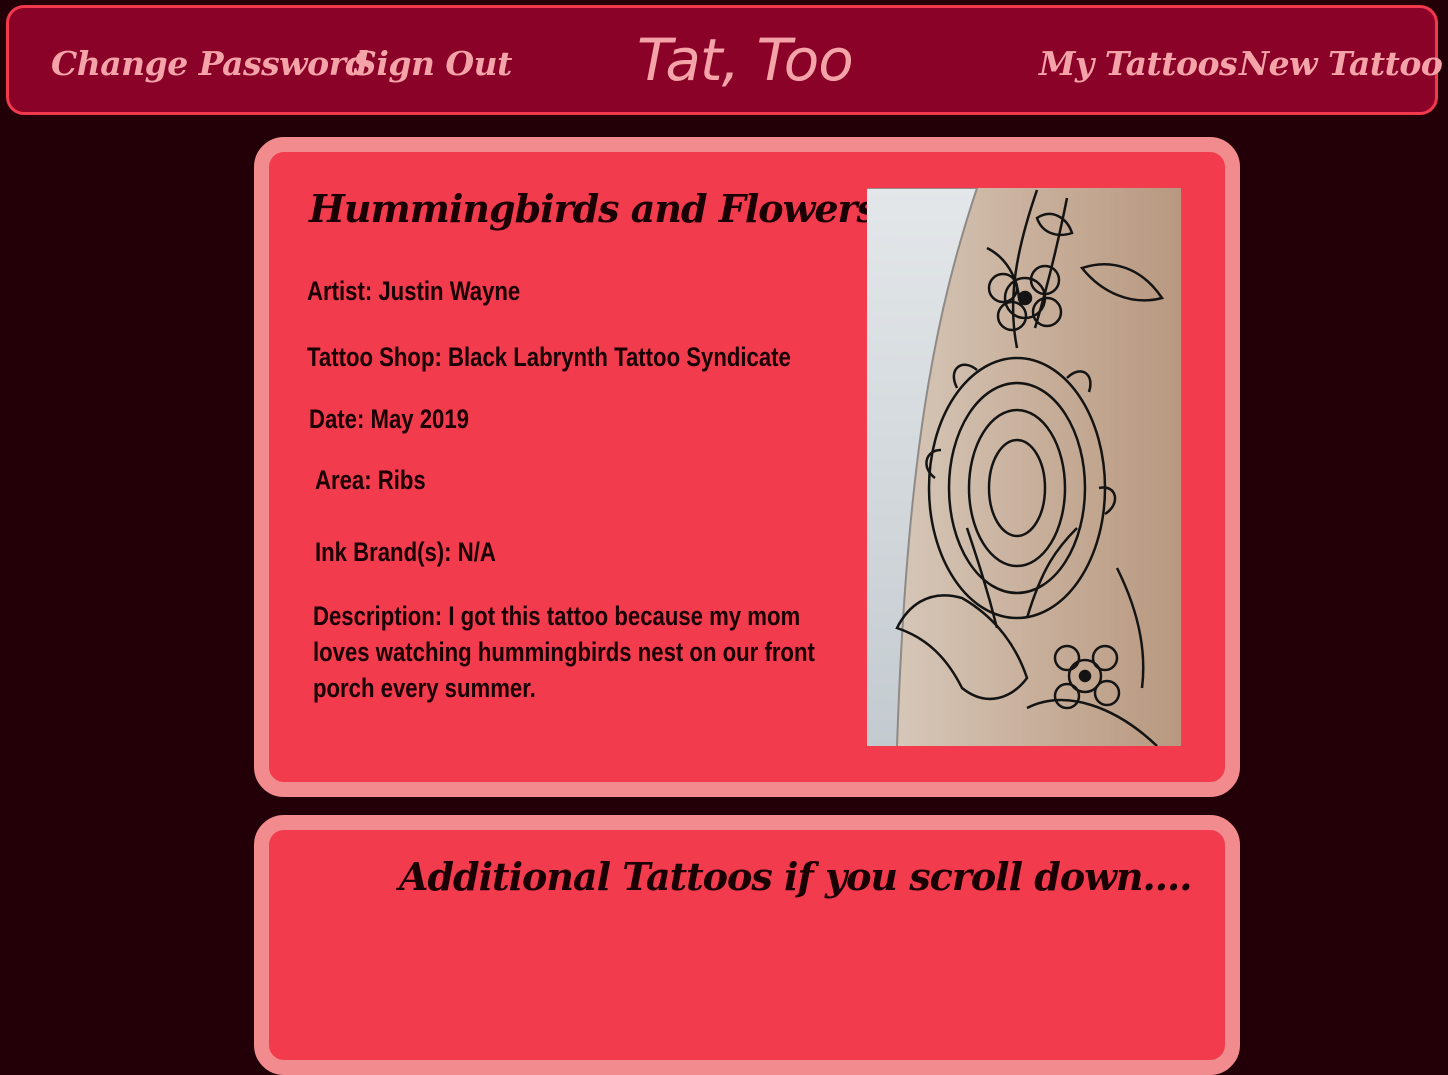  Describe the element at coordinates (401, 480) in the screenshot. I see `area-value: Ribs` at that location.